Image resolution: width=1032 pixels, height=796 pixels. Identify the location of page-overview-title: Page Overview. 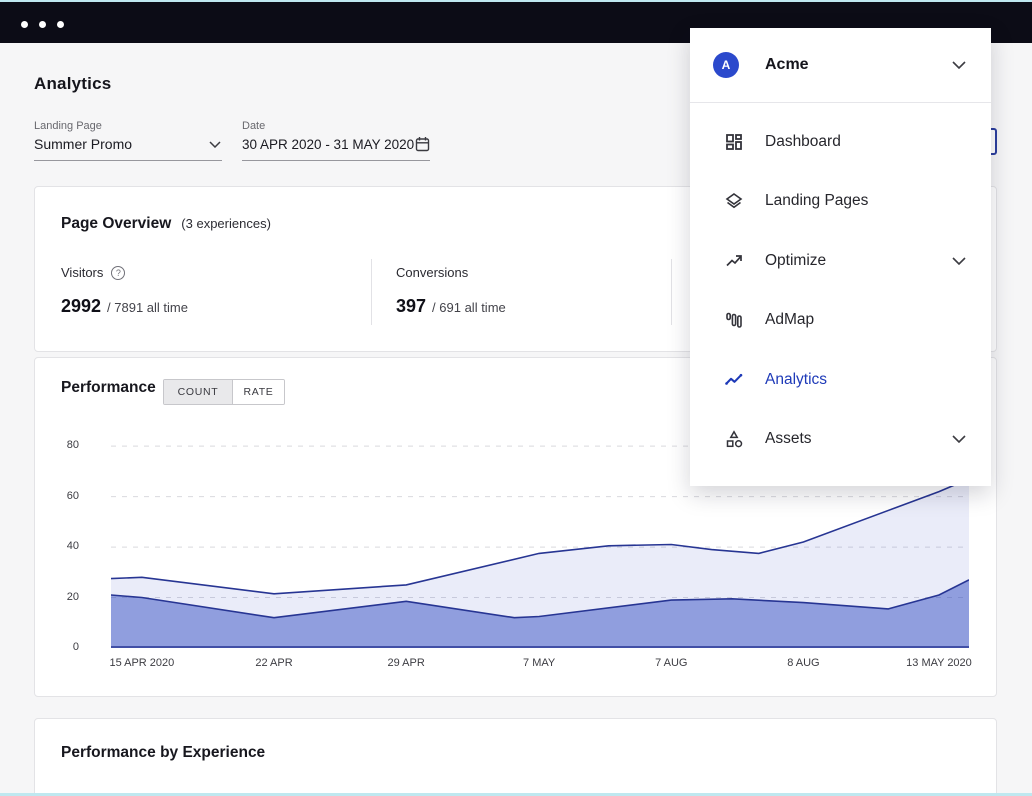
(116, 223).